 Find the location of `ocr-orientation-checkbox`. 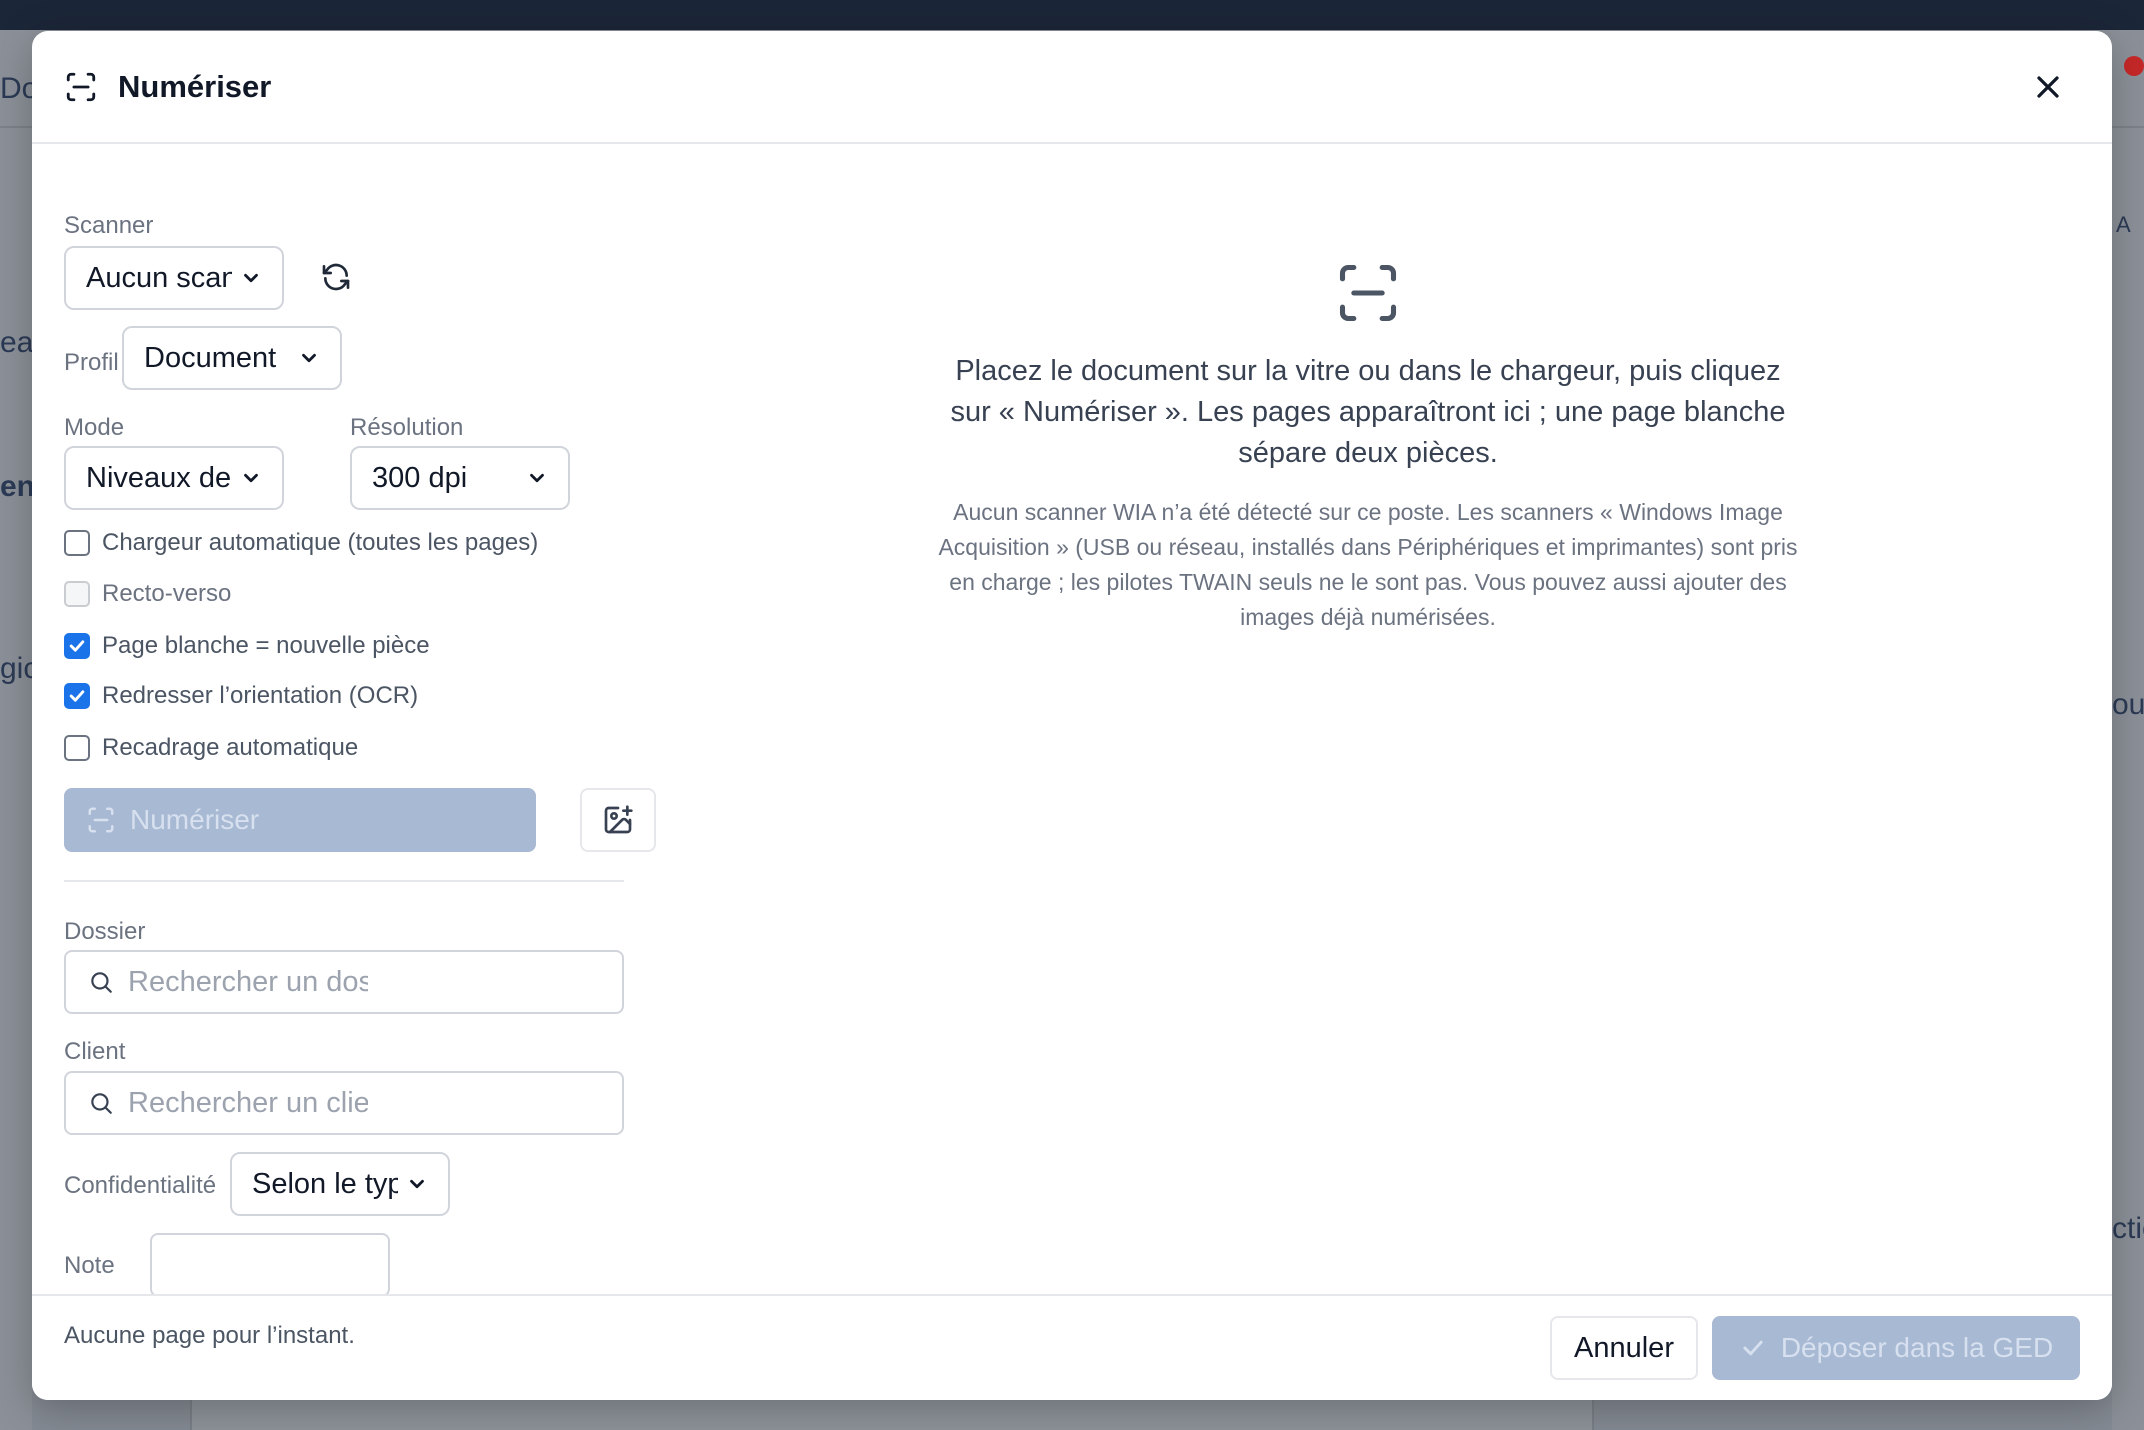

ocr-orientation-checkbox is located at coordinates (77, 696).